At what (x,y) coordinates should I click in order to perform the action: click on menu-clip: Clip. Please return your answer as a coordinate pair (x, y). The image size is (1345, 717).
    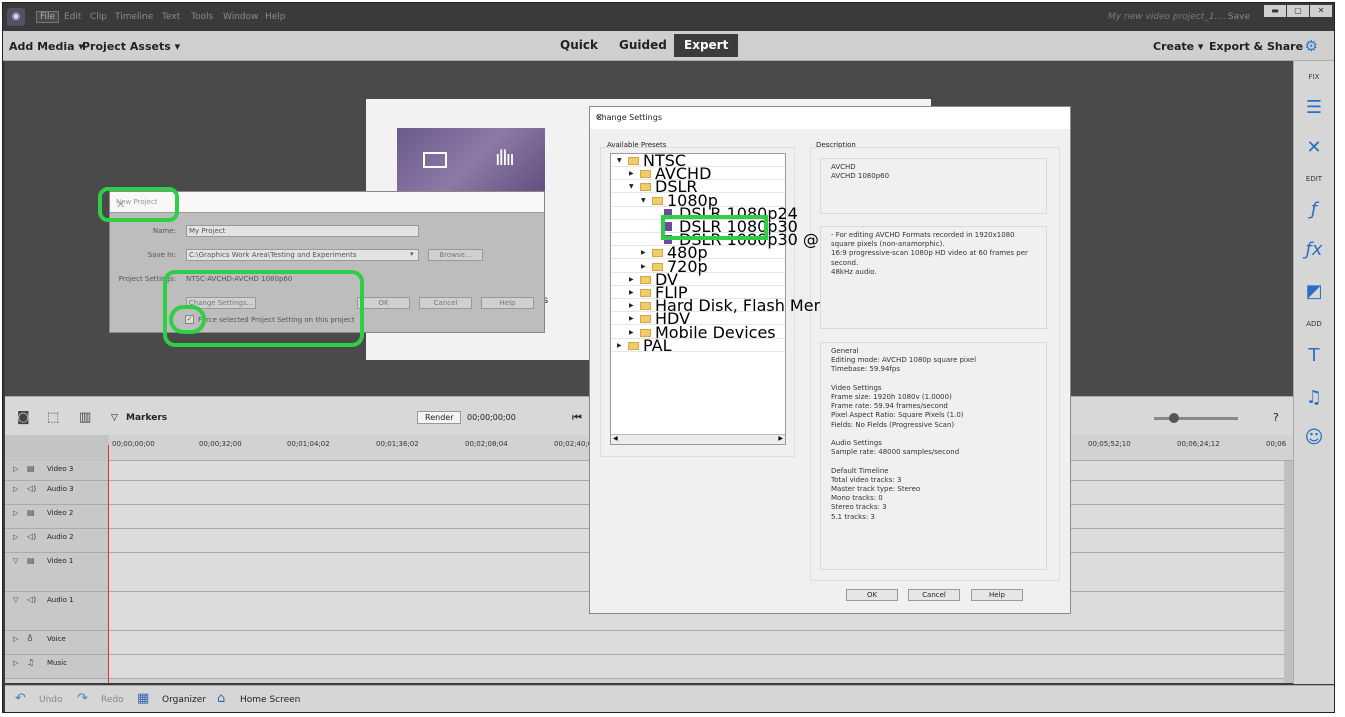
    Looking at the image, I should click on (98, 17).